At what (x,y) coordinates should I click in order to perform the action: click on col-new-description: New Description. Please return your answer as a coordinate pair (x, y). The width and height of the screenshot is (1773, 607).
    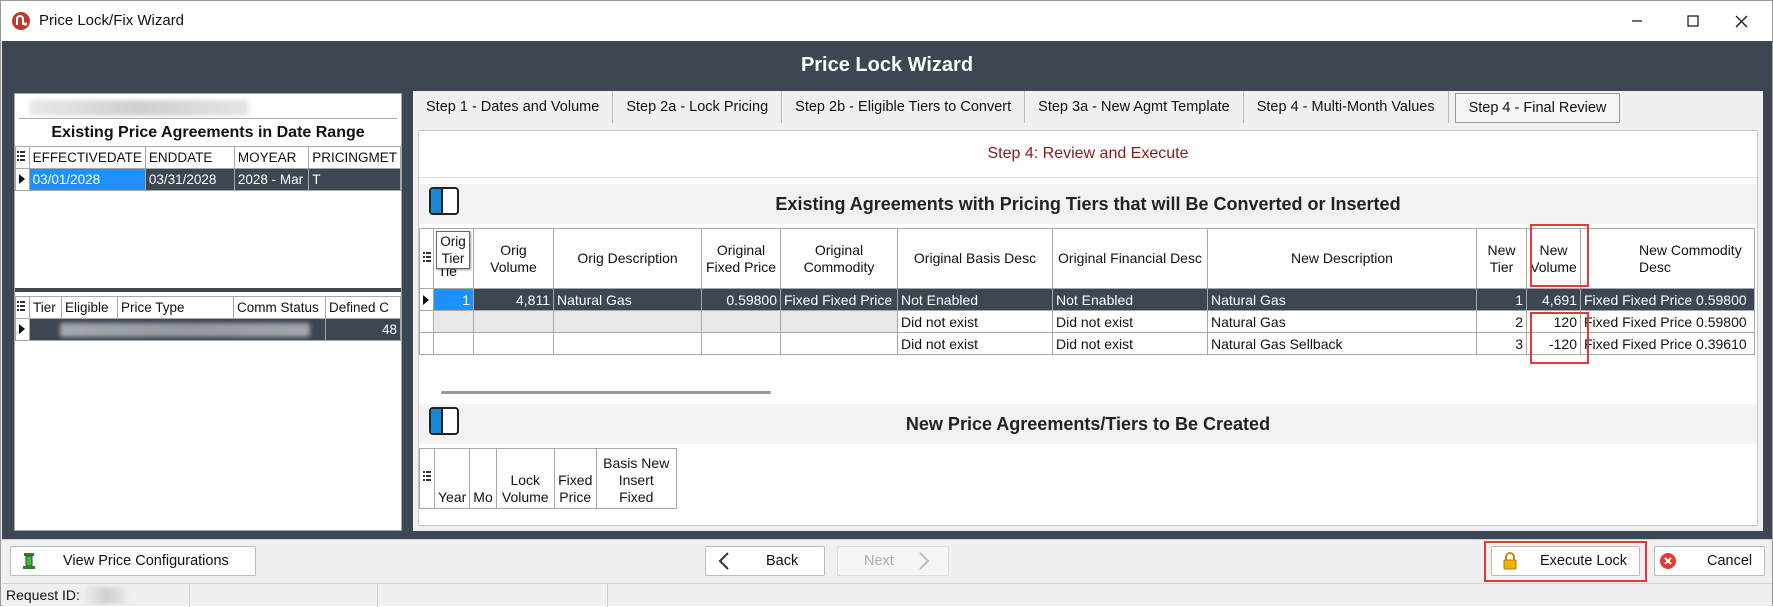
    Looking at the image, I should click on (1342, 258).